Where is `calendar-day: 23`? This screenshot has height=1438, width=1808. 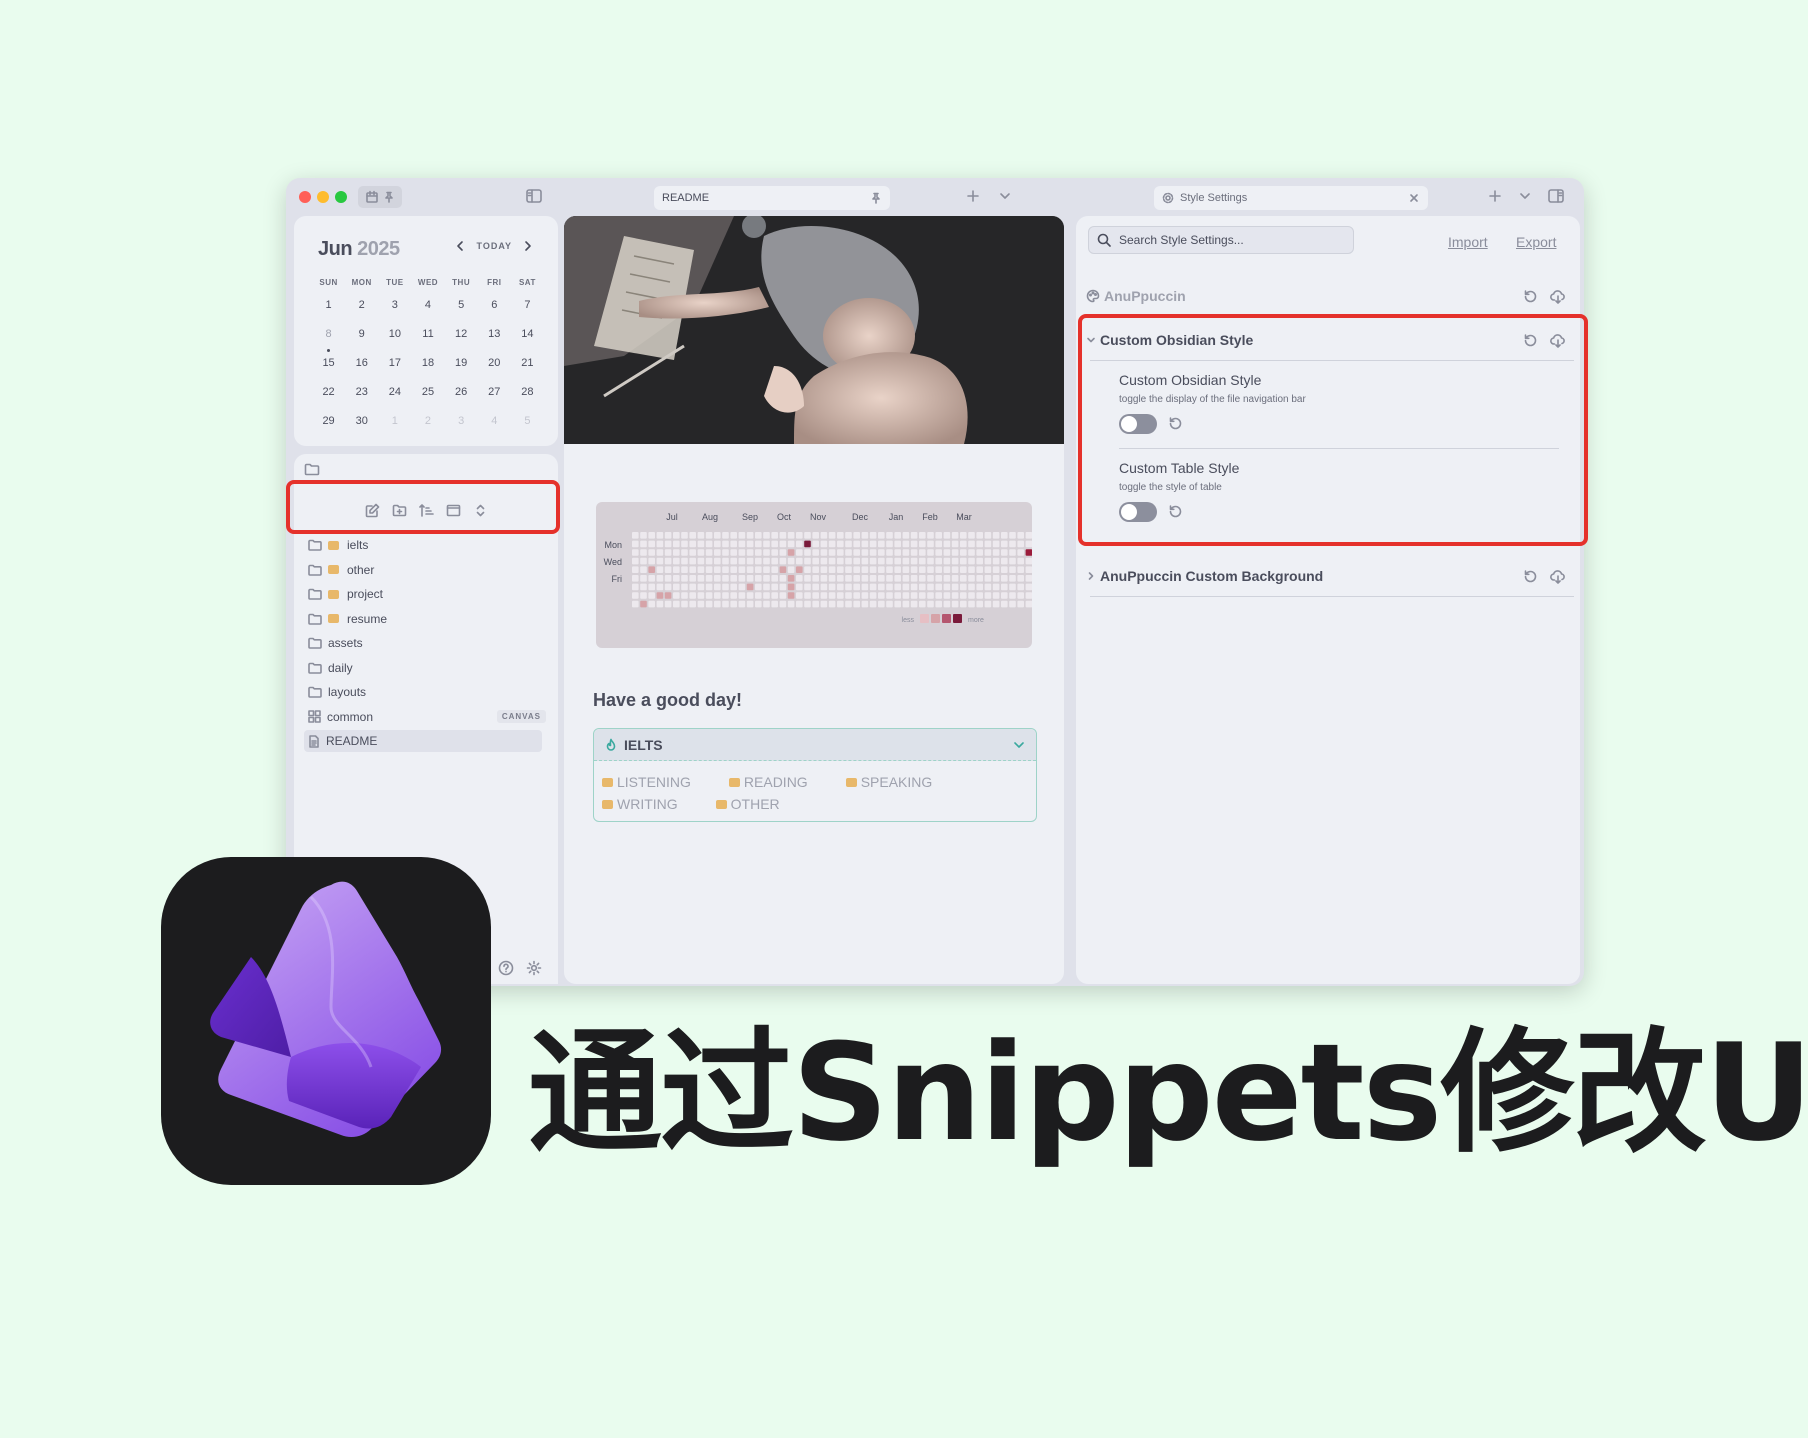
calendar-day: 23 is located at coordinates (361, 395).